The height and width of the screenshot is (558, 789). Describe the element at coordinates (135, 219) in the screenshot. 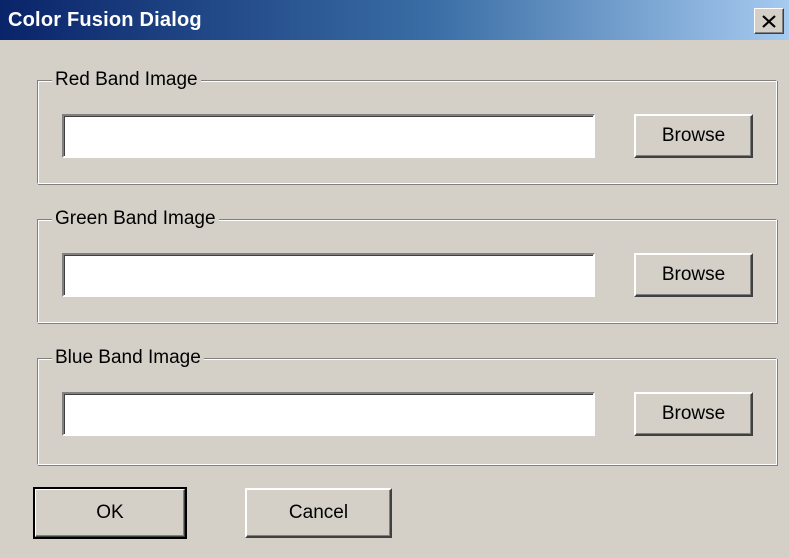

I see `green-band-label: Green Band Image` at that location.